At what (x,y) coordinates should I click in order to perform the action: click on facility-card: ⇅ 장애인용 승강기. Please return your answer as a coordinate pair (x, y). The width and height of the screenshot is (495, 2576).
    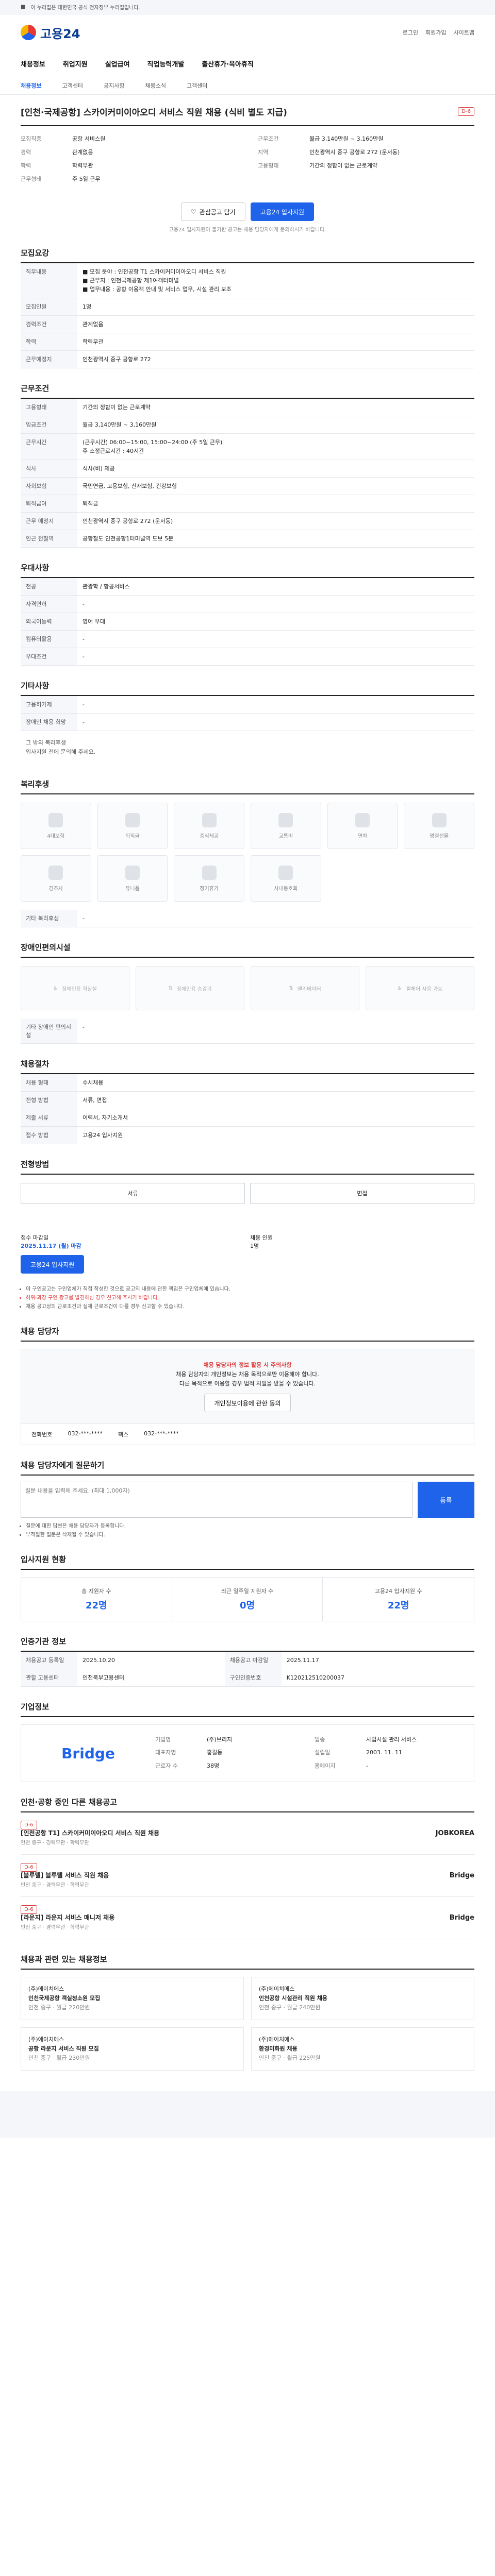
    Looking at the image, I should click on (190, 988).